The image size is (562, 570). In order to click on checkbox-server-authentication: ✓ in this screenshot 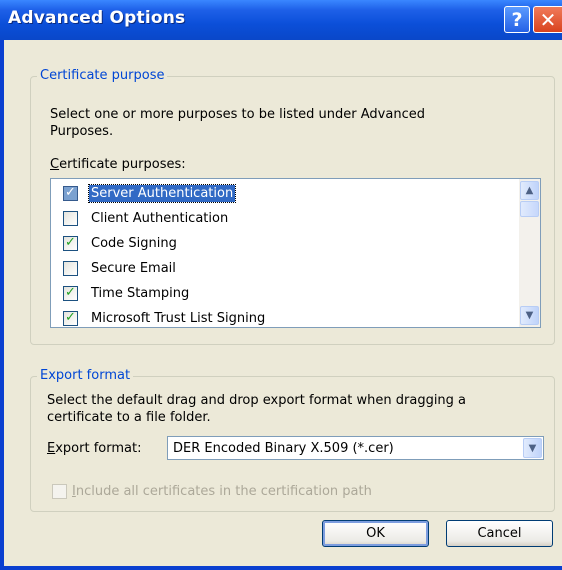, I will do `click(70, 193)`.